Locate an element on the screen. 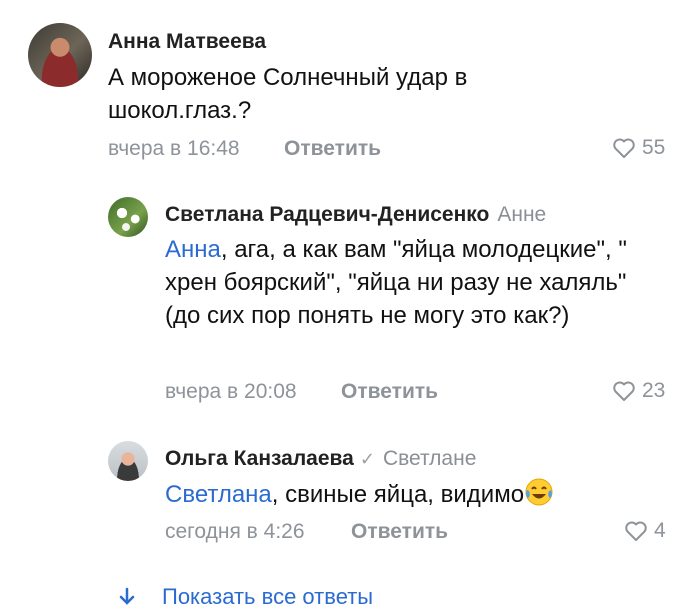  verified-icon: ✓ is located at coordinates (367, 459).